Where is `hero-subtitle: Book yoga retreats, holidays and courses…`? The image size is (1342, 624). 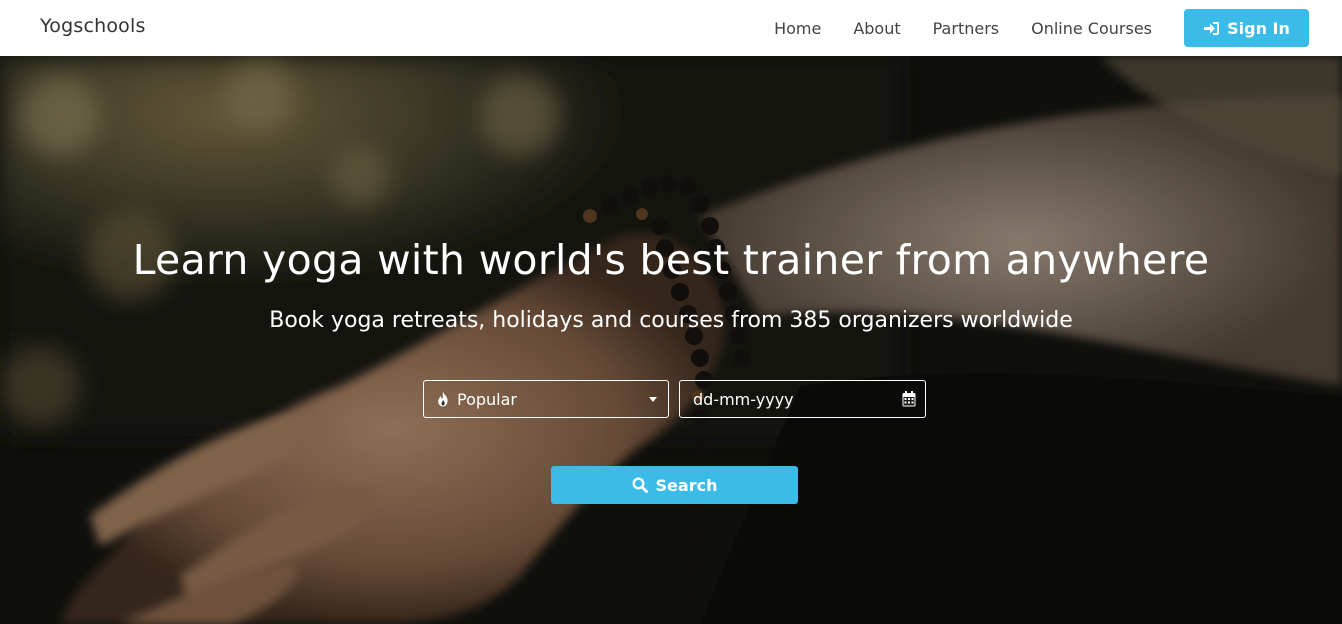
hero-subtitle: Book yoga retreats, holidays and courses… is located at coordinates (671, 320).